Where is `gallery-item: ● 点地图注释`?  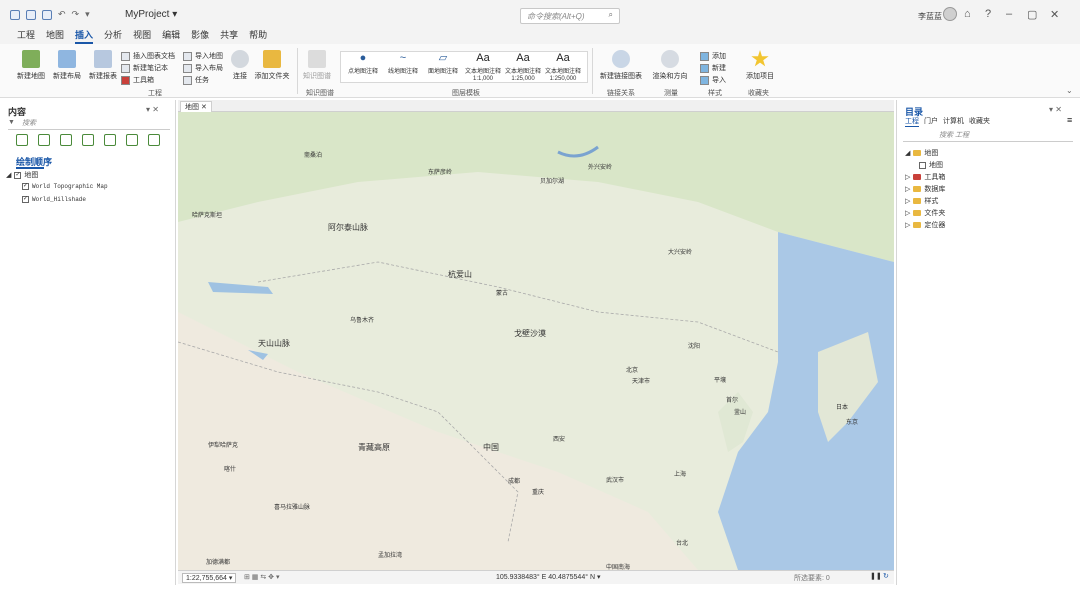 gallery-item: ● 点地图注释 is located at coordinates (363, 64).